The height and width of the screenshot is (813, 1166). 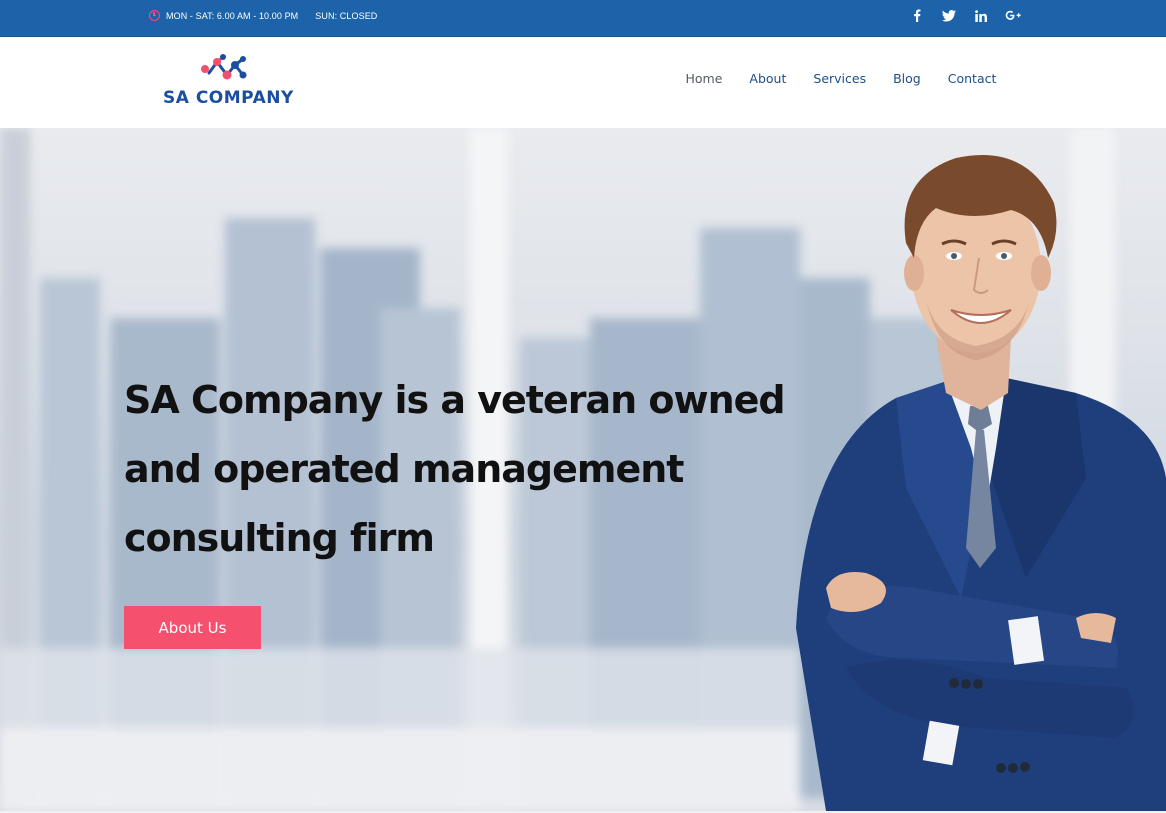 What do you see at coordinates (346, 15) in the screenshot?
I see `sunday-hours-text: SUN: CLOSED` at bounding box center [346, 15].